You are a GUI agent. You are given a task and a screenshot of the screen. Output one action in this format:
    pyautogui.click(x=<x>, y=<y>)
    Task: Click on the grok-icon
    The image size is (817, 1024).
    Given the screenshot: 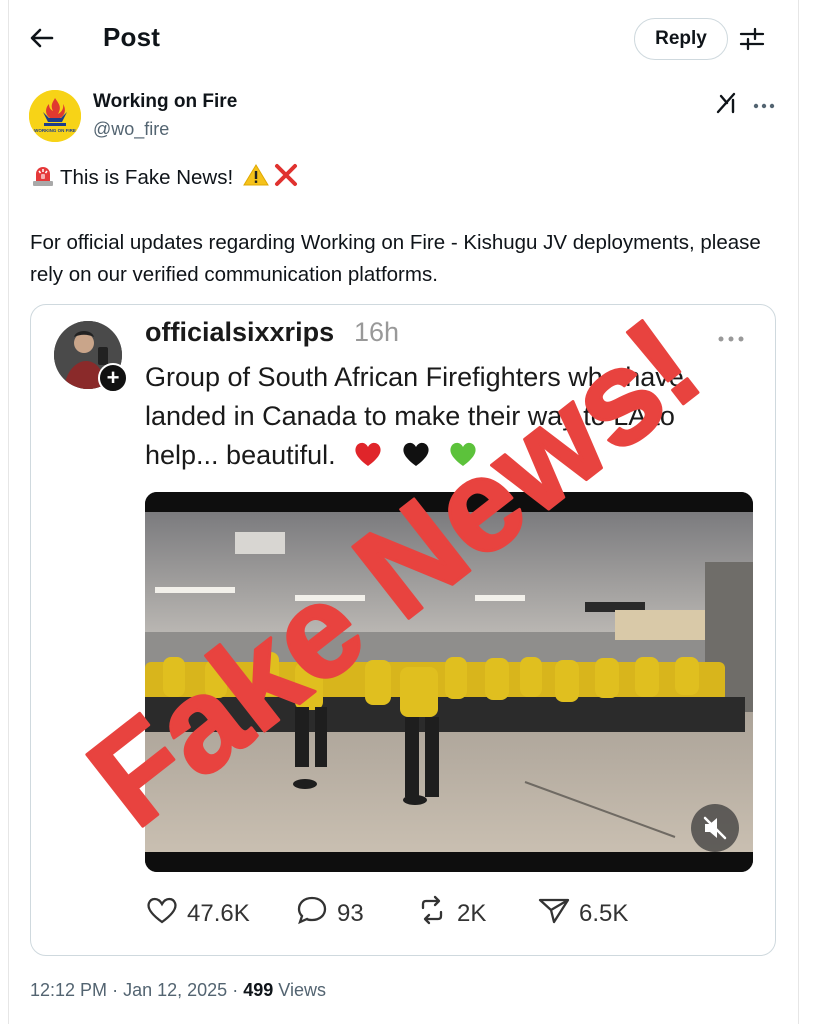 What is the action you would take?
    pyautogui.click(x=727, y=103)
    